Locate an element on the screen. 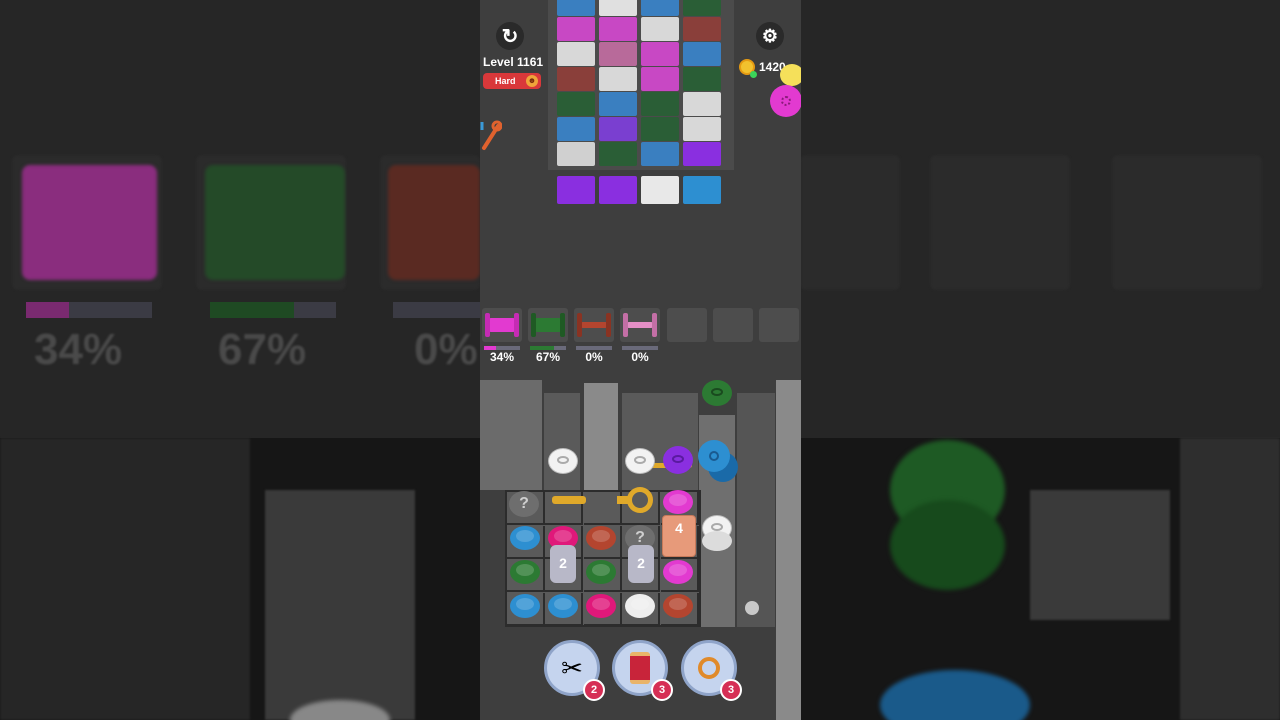  bg-spool-rust is located at coordinates (434, 222).